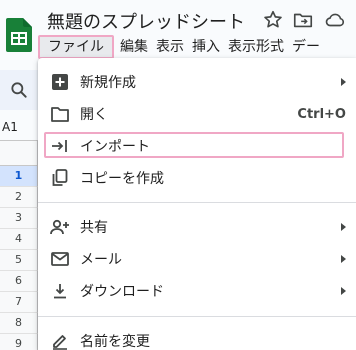  I want to click on menu-item-share: 共有, so click(197, 227).